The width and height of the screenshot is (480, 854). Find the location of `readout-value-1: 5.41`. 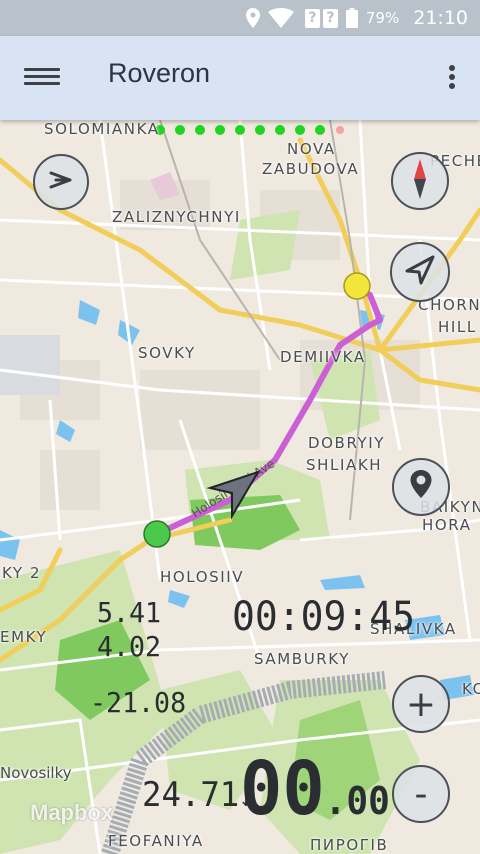

readout-value-1: 5.41 is located at coordinates (129, 612).